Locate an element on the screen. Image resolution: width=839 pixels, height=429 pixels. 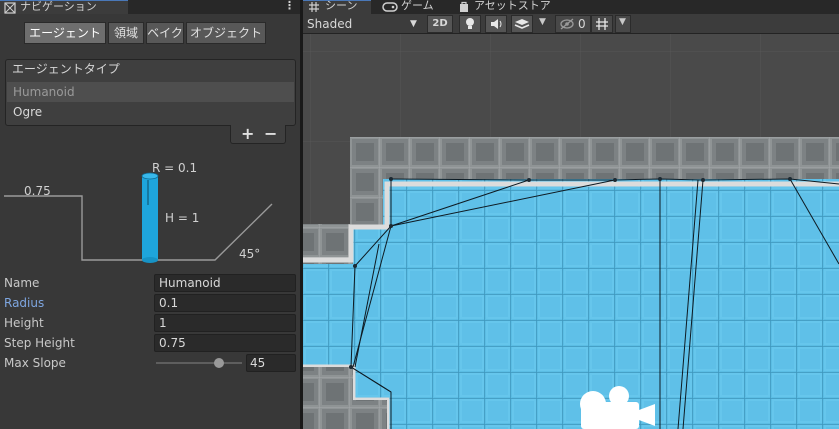
segment-agent: エージェント is located at coordinates (65, 33).